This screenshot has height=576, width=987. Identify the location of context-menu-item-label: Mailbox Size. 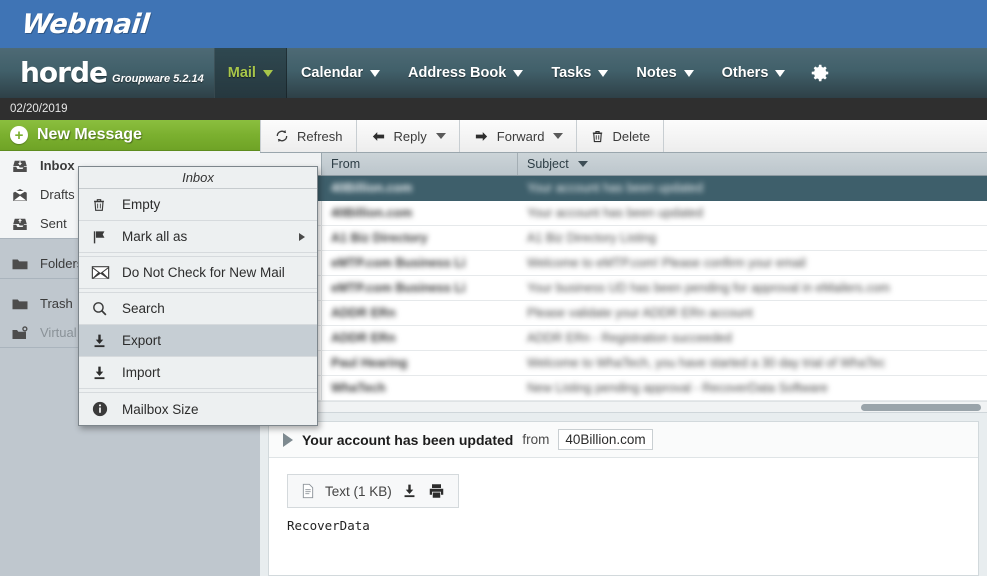
(160, 409).